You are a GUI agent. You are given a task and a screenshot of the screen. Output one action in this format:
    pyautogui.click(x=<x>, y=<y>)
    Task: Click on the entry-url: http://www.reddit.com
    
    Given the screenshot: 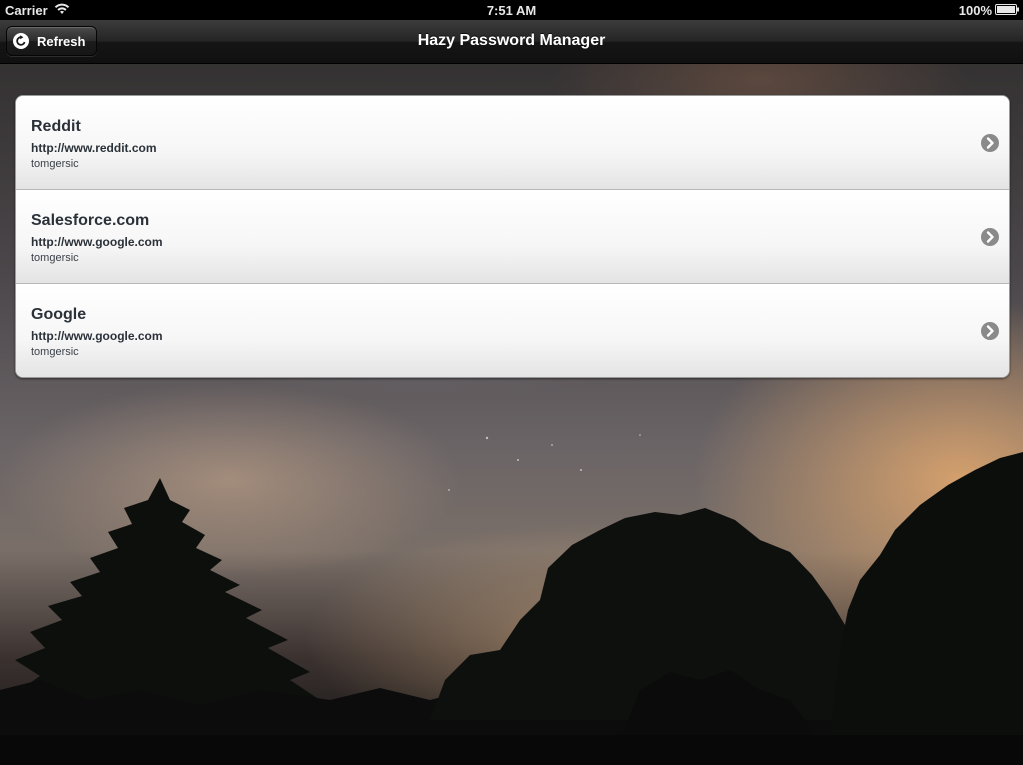 What is the action you would take?
    pyautogui.click(x=94, y=148)
    